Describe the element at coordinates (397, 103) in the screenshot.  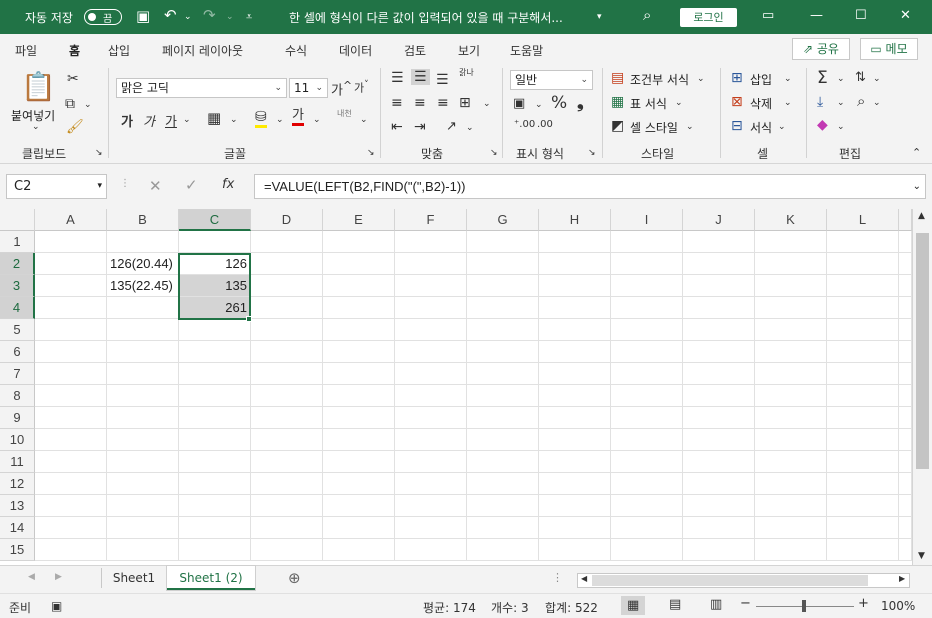
I see `align-left-icon: ≡` at that location.